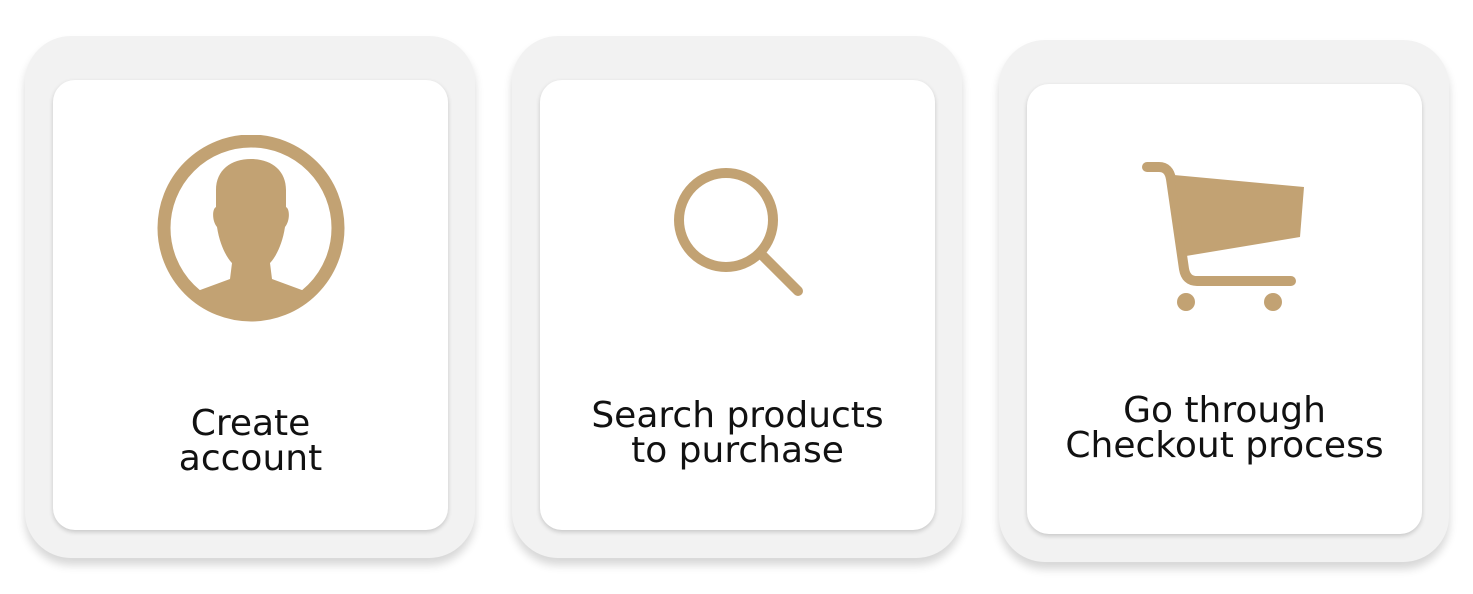  Describe the element at coordinates (737, 415) in the screenshot. I see `step-label-line1: Search products` at that location.